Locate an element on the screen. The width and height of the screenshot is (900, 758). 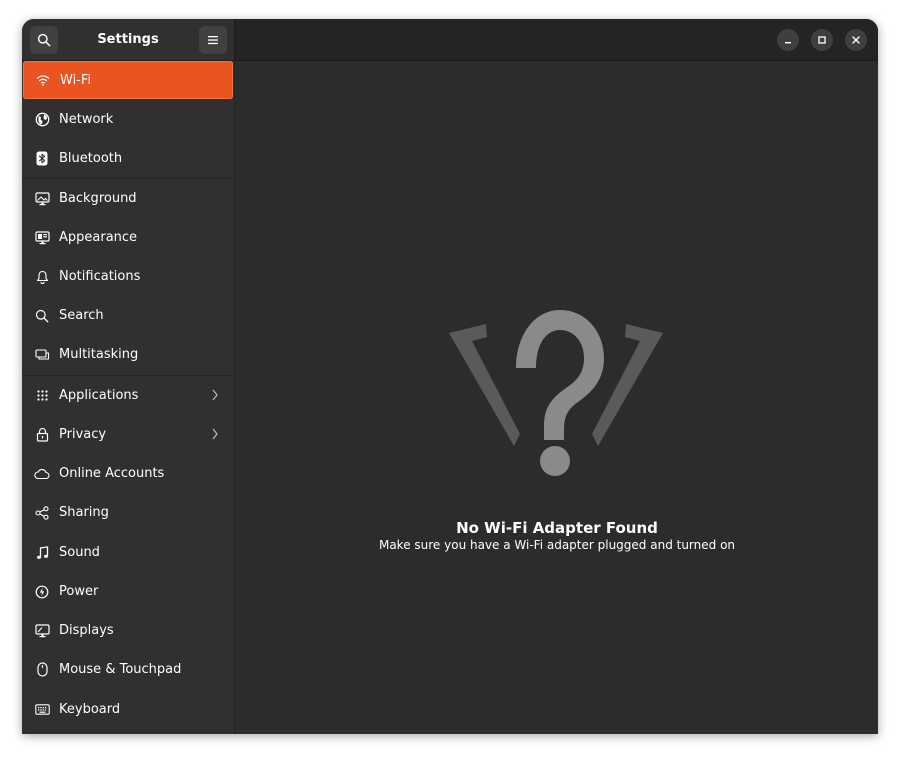
sidebar-item-search: Search is located at coordinates (128, 315).